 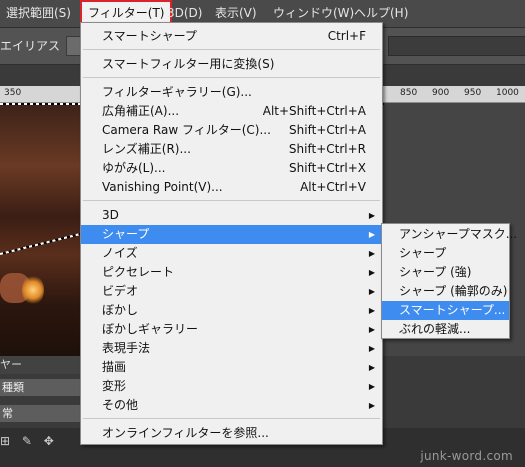 What do you see at coordinates (327, 168) in the screenshot?
I see `menu-item-shortcut: Shift+Ctrl+X` at bounding box center [327, 168].